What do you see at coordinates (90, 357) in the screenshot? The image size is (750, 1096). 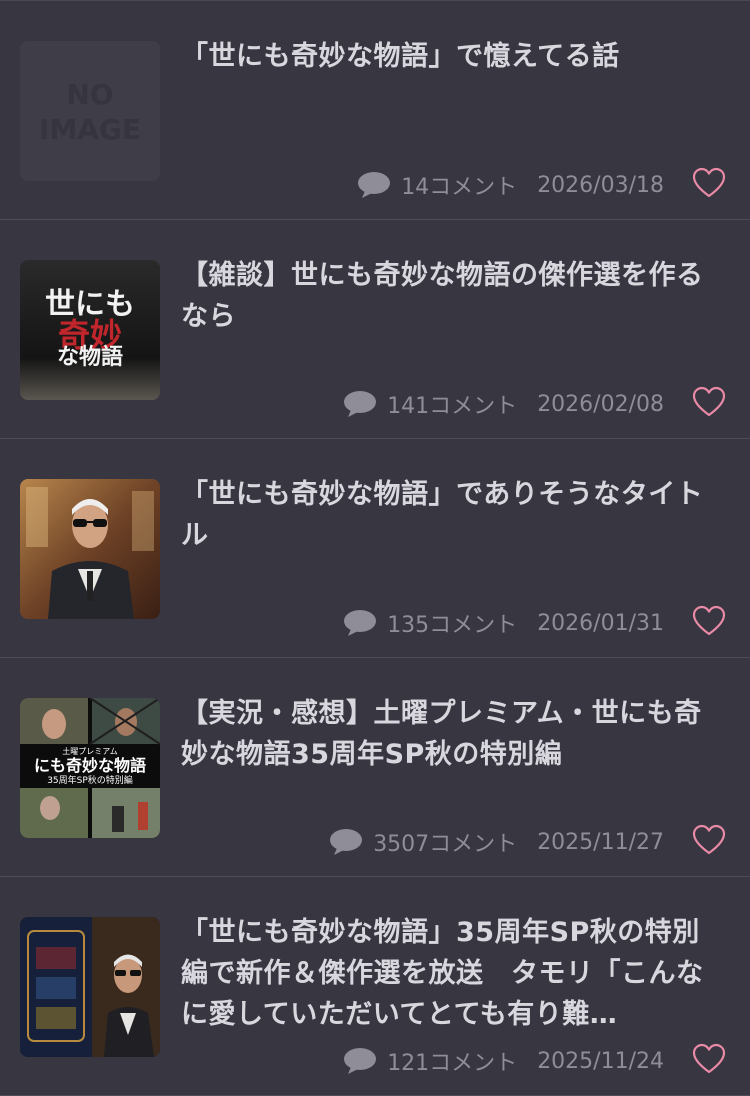 I see `svg-text: な物語` at bounding box center [90, 357].